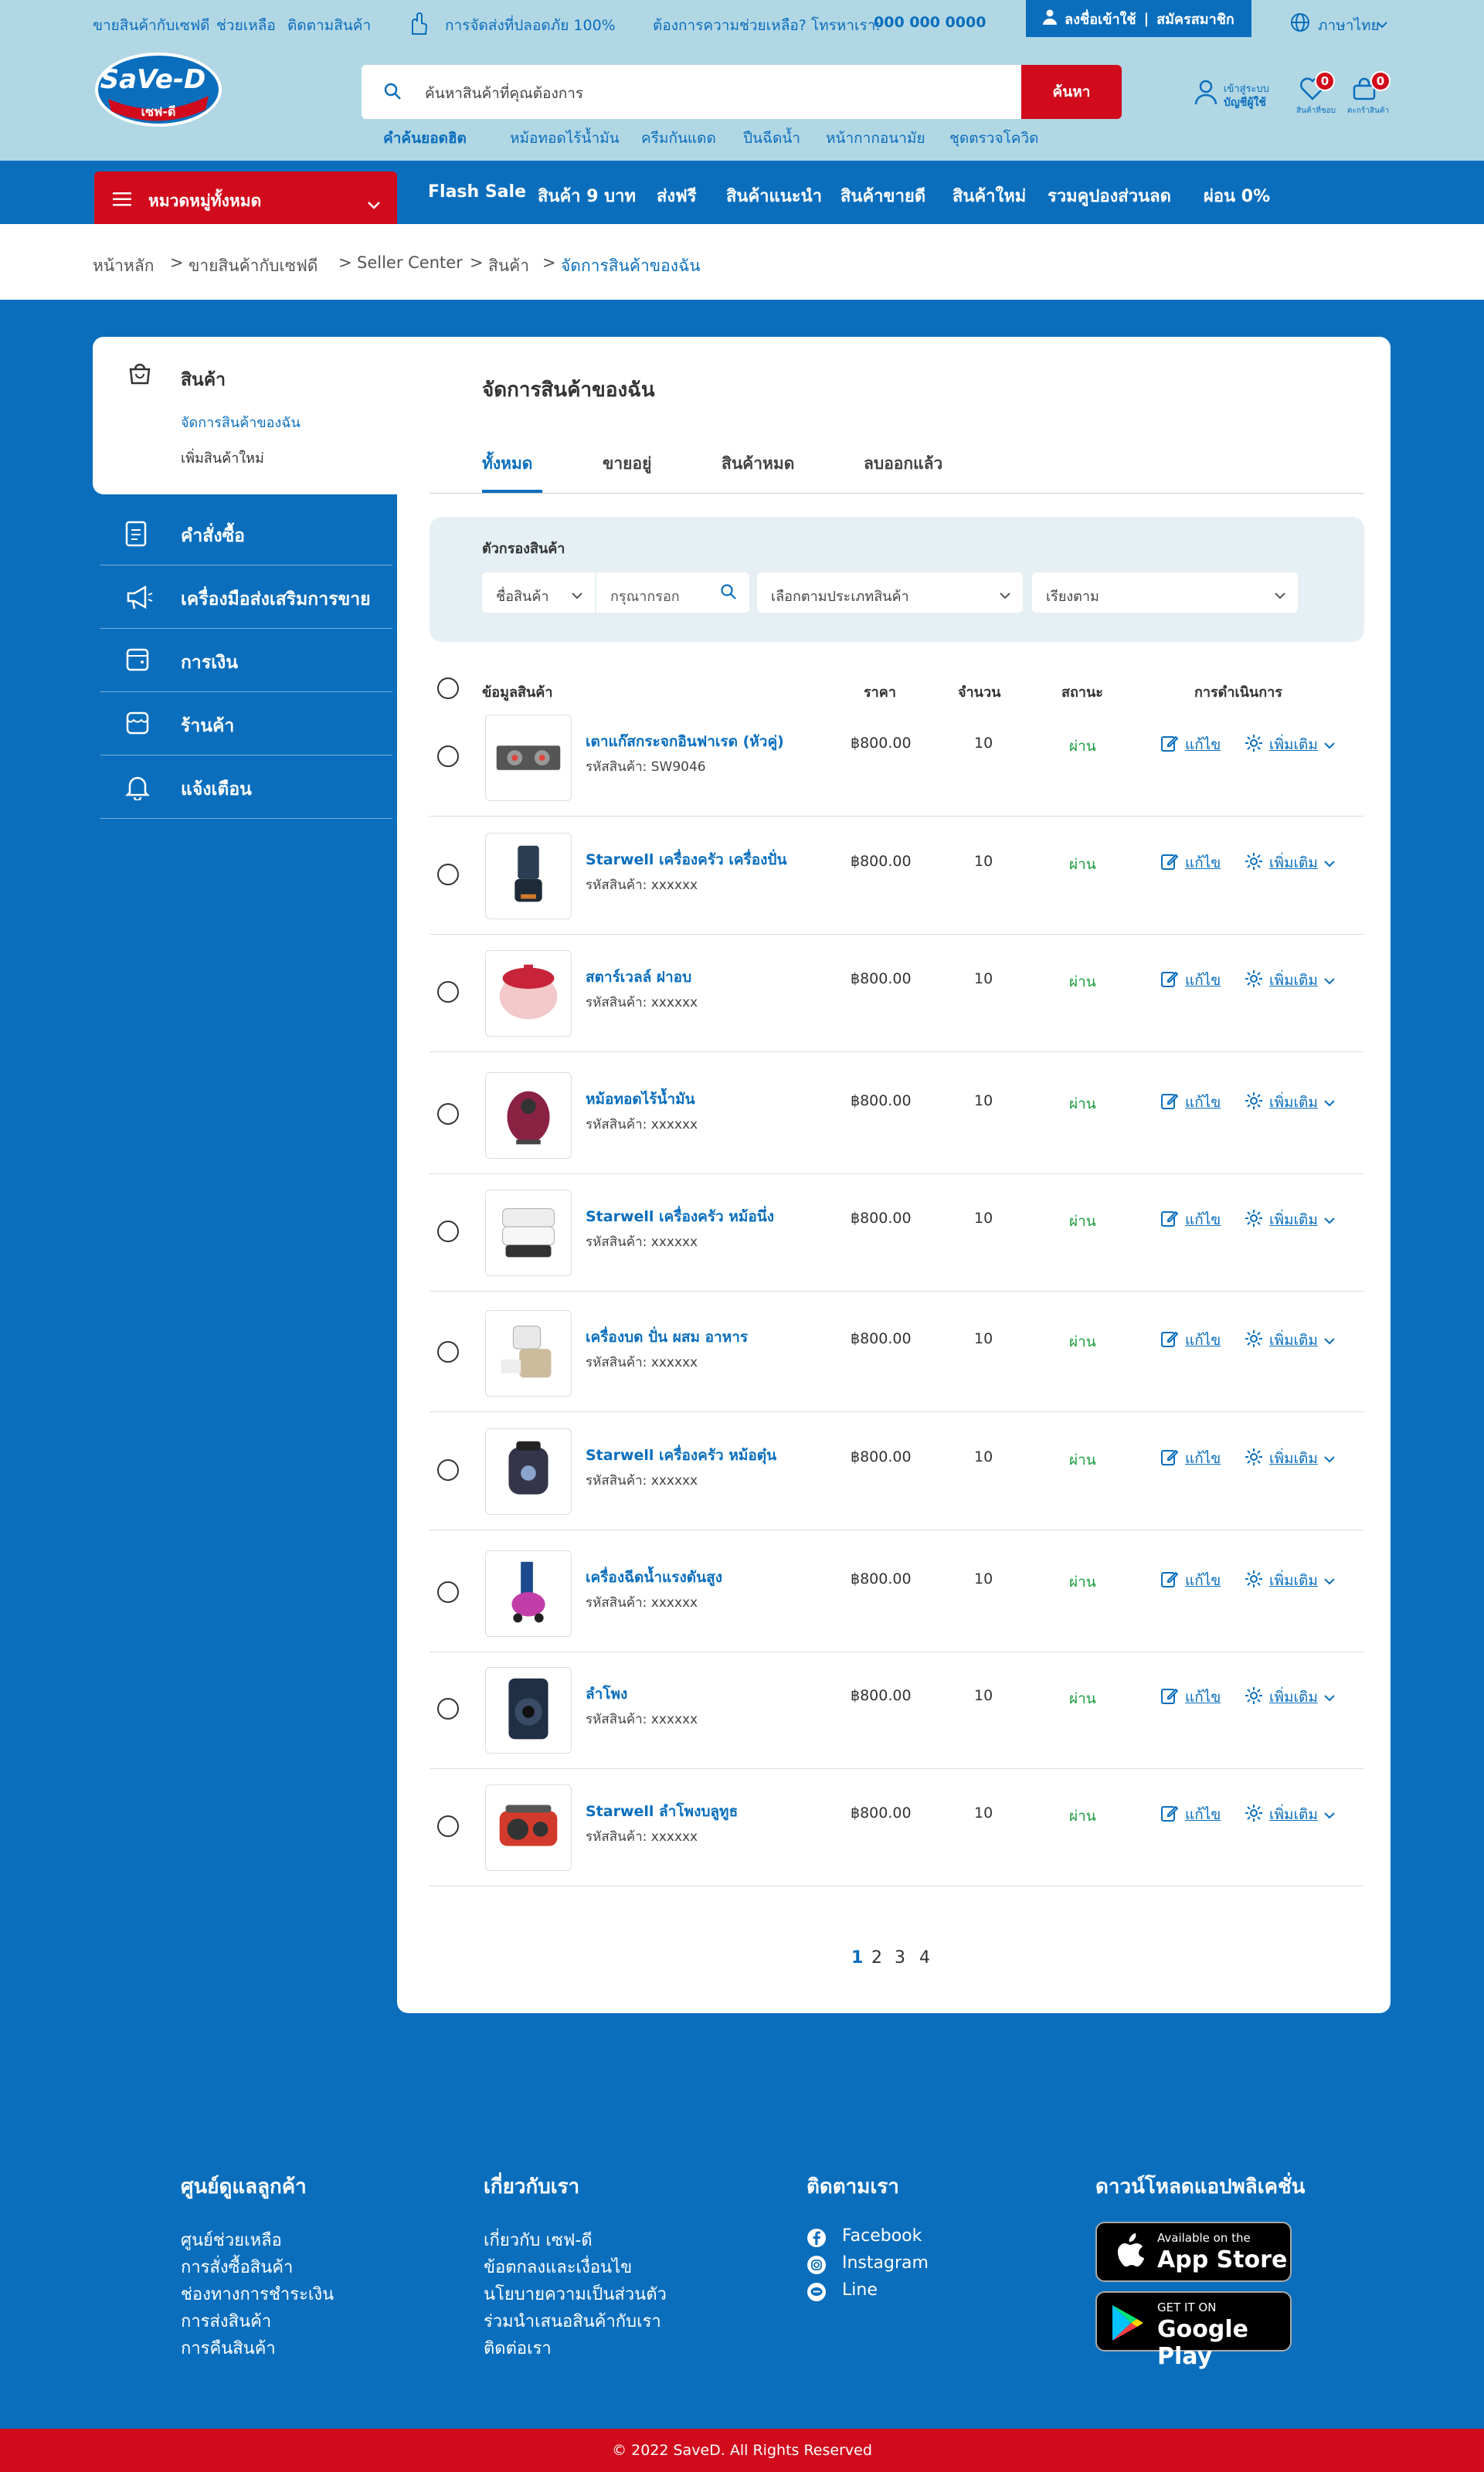  Describe the element at coordinates (123, 266) in the screenshot. I see `breadcrumb-home: หน้าหลัก` at that location.